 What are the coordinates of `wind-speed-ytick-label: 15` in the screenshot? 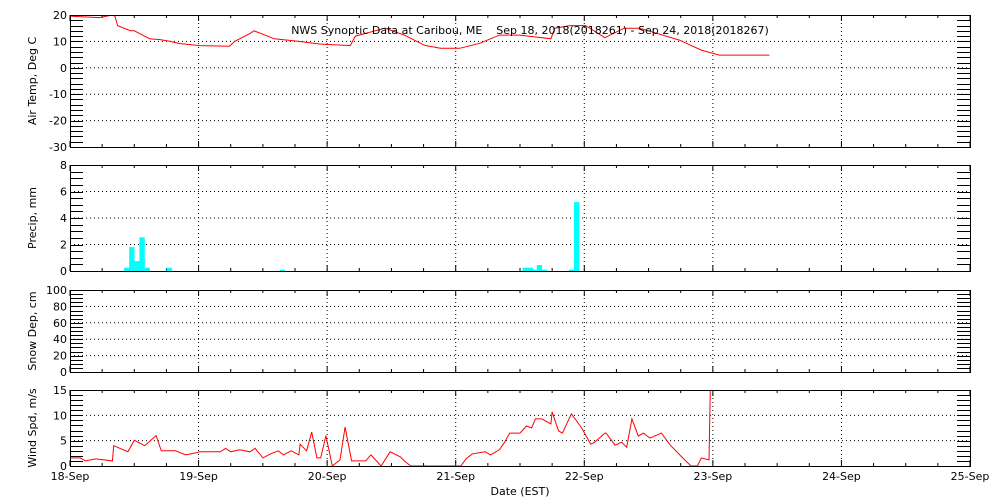 It's located at (60, 390).